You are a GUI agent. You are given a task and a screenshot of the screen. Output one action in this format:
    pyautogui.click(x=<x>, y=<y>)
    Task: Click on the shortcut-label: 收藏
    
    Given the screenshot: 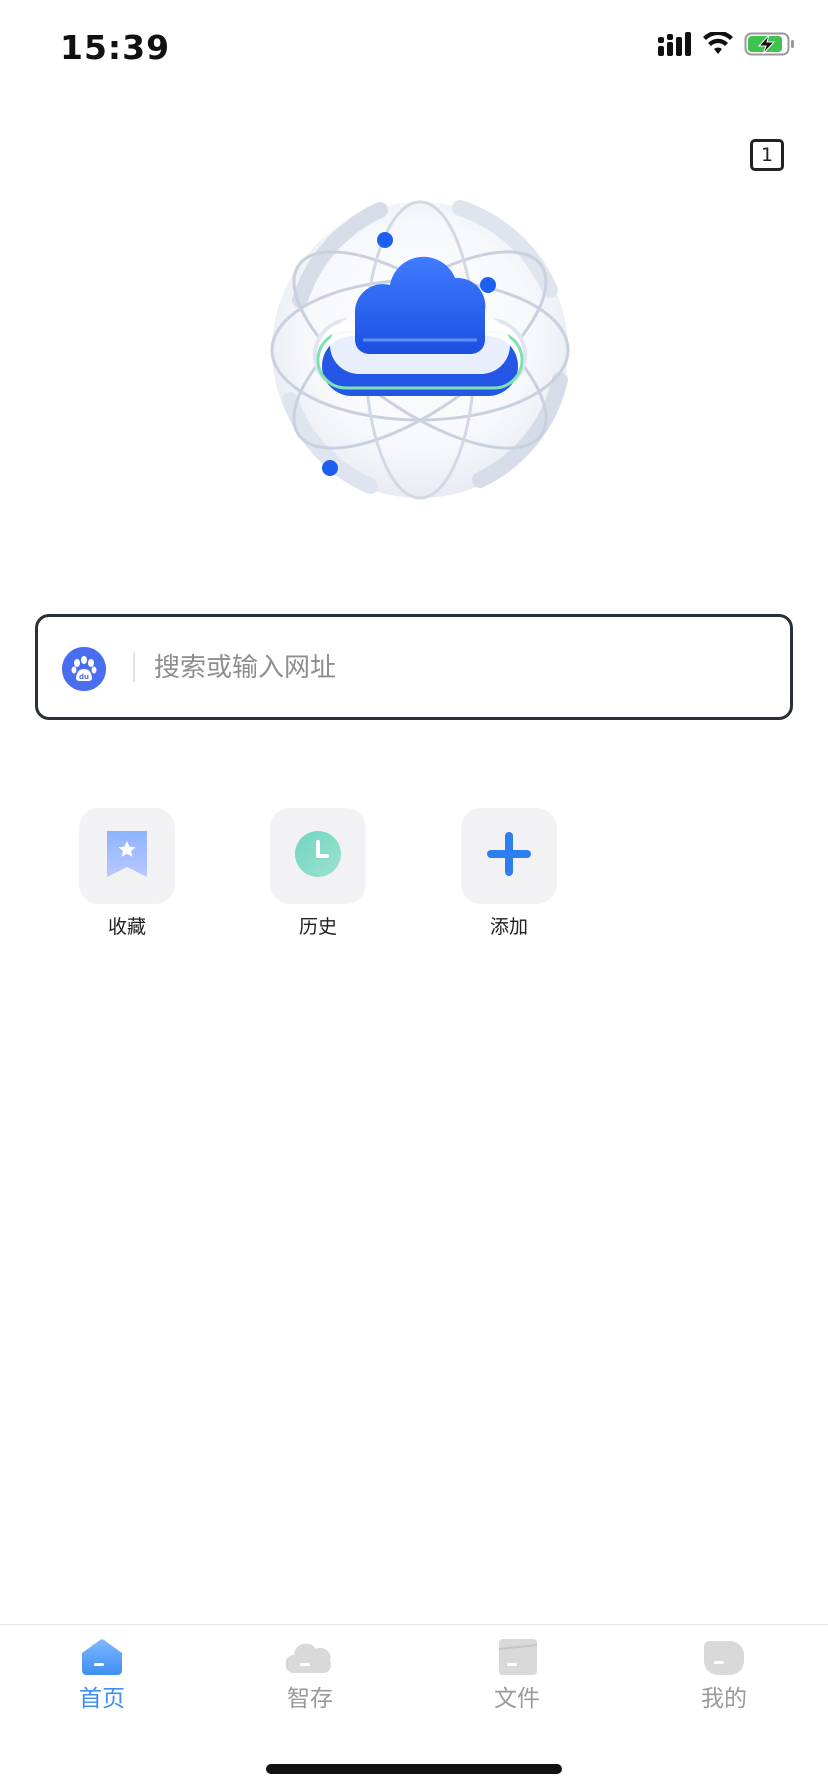 What is the action you would take?
    pyautogui.click(x=126, y=927)
    